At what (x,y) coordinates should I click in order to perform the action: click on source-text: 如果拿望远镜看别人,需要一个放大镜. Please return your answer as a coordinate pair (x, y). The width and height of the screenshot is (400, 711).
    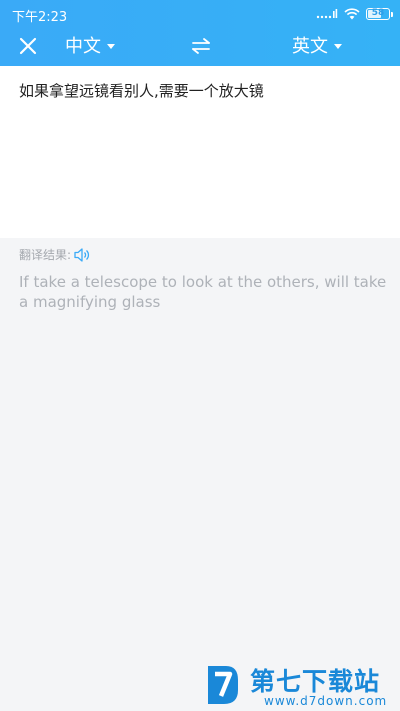
    Looking at the image, I should click on (200, 91).